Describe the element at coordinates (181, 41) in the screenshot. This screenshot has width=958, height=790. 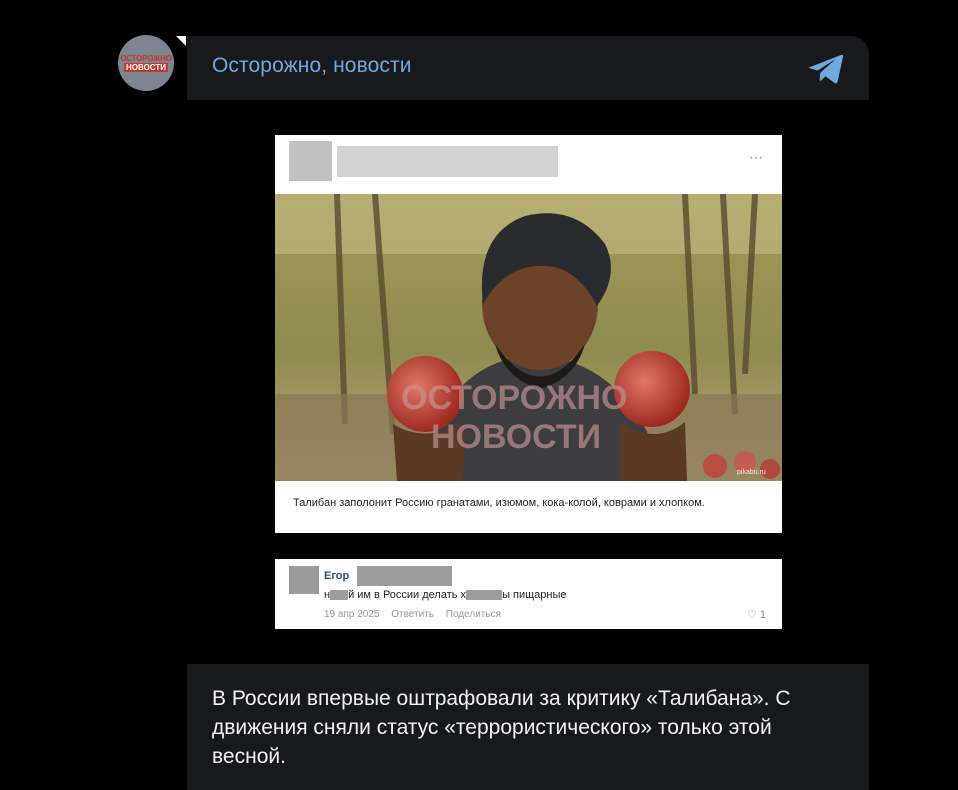
I see `bubble-tail` at that location.